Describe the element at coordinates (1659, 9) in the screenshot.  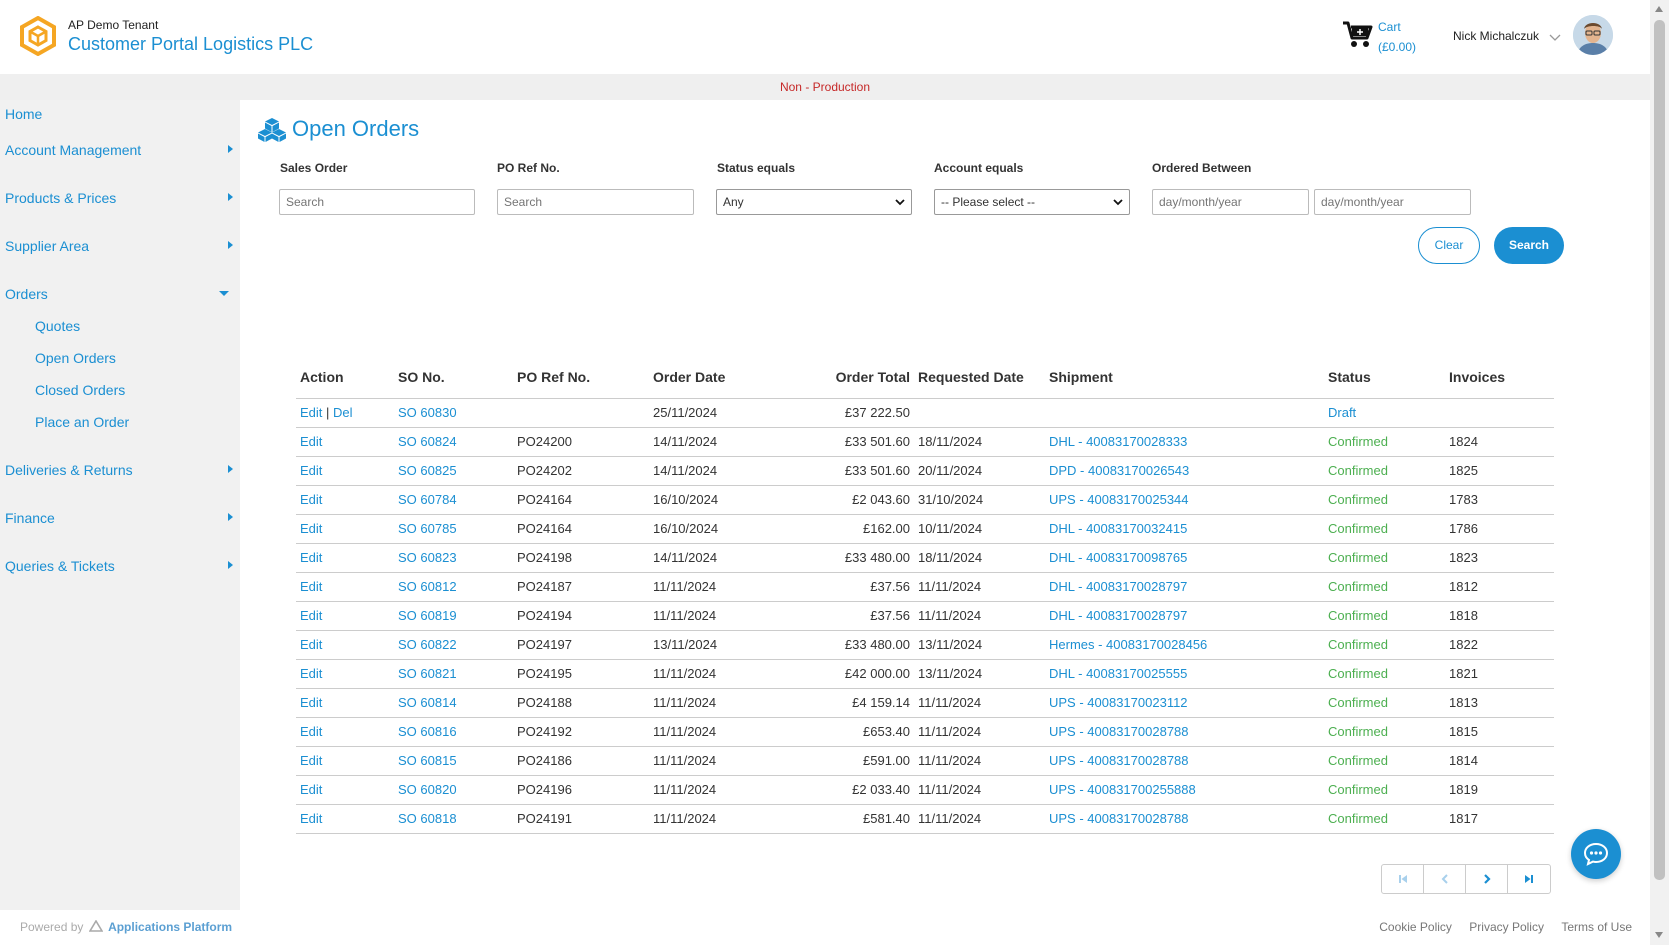
I see `scroll-up-arrow` at that location.